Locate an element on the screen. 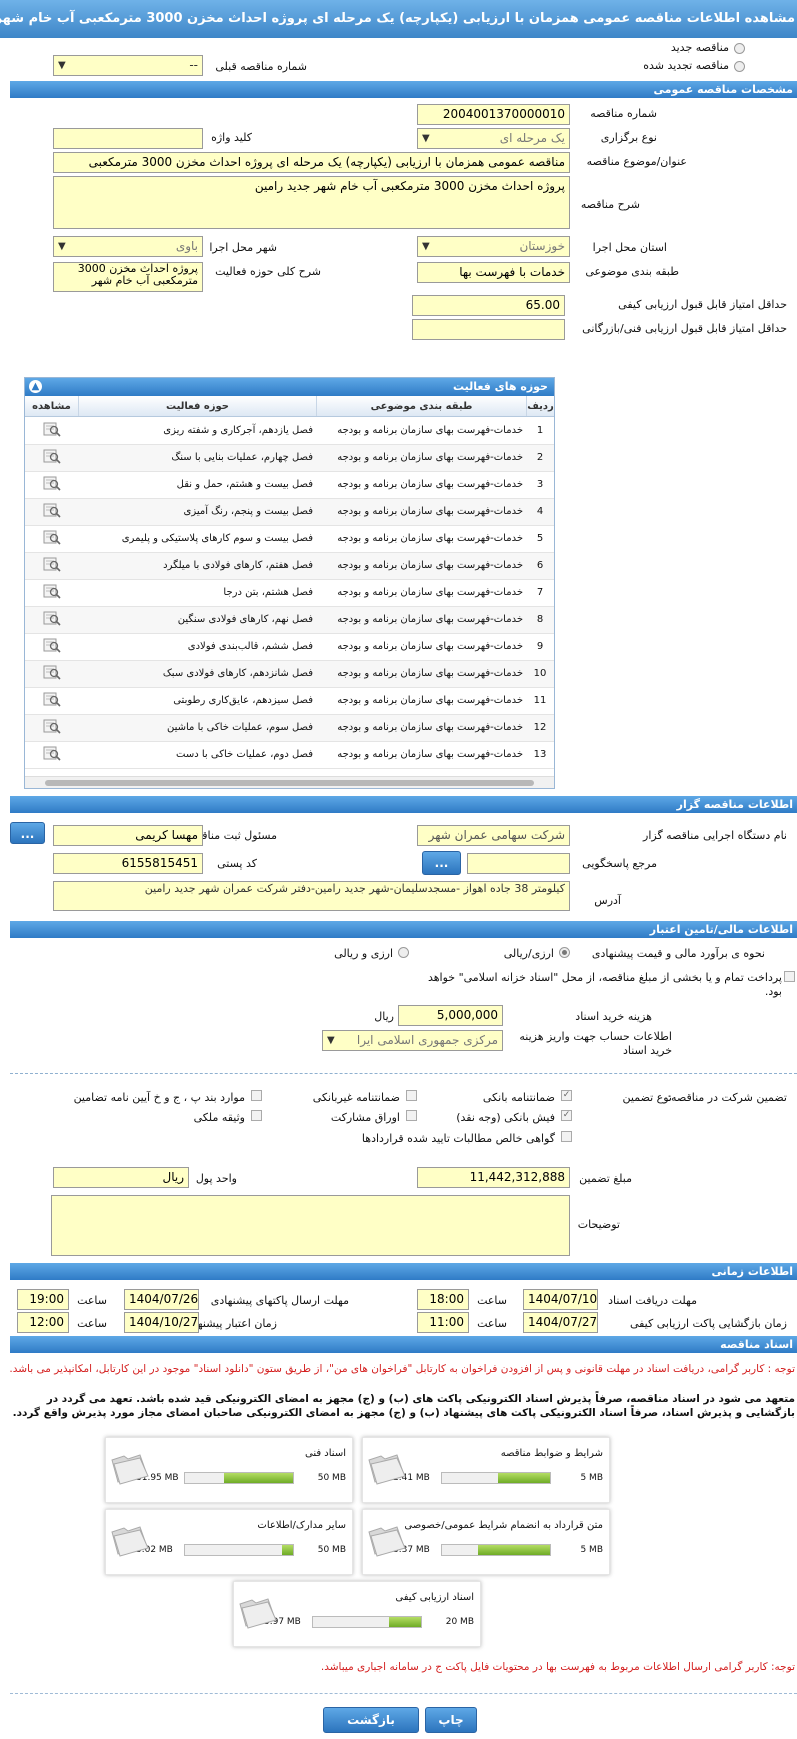  doc-file-card: اسناد فنی 50 MB 31.95 MB is located at coordinates (229, 1470).